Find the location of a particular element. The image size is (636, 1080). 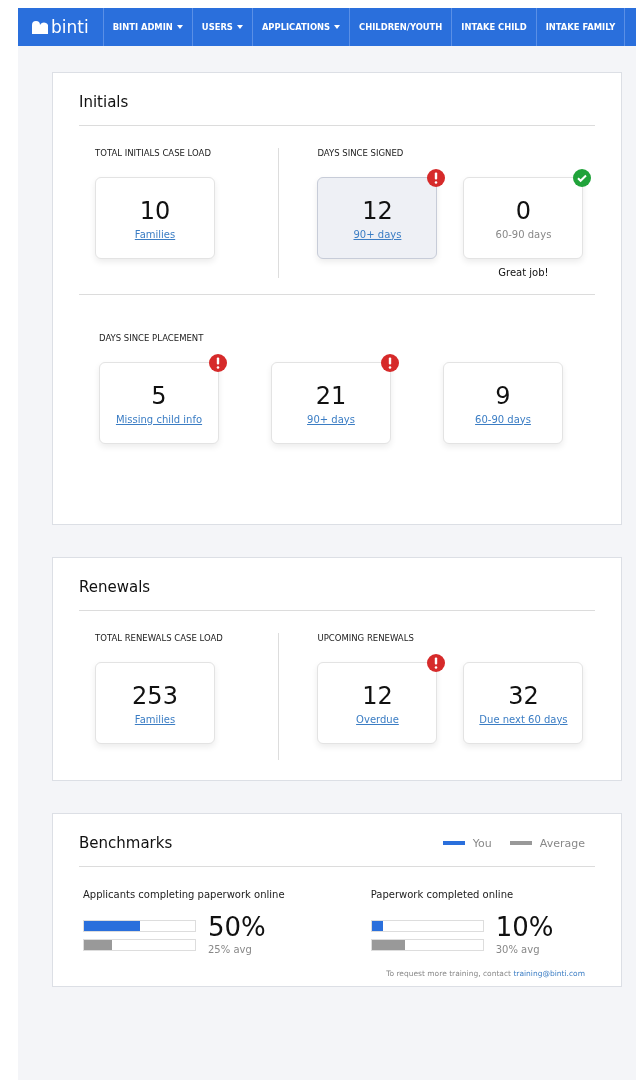

stat-link: Missing child info is located at coordinates (159, 419).